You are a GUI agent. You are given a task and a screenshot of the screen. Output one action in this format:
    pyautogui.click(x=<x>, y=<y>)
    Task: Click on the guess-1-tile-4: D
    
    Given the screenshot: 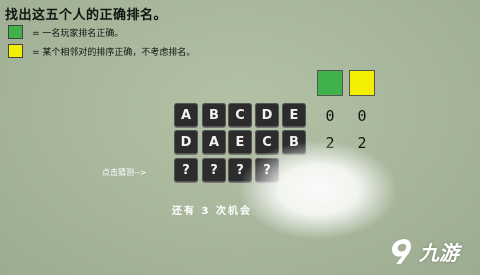 What is the action you would take?
    pyautogui.click(x=267, y=115)
    